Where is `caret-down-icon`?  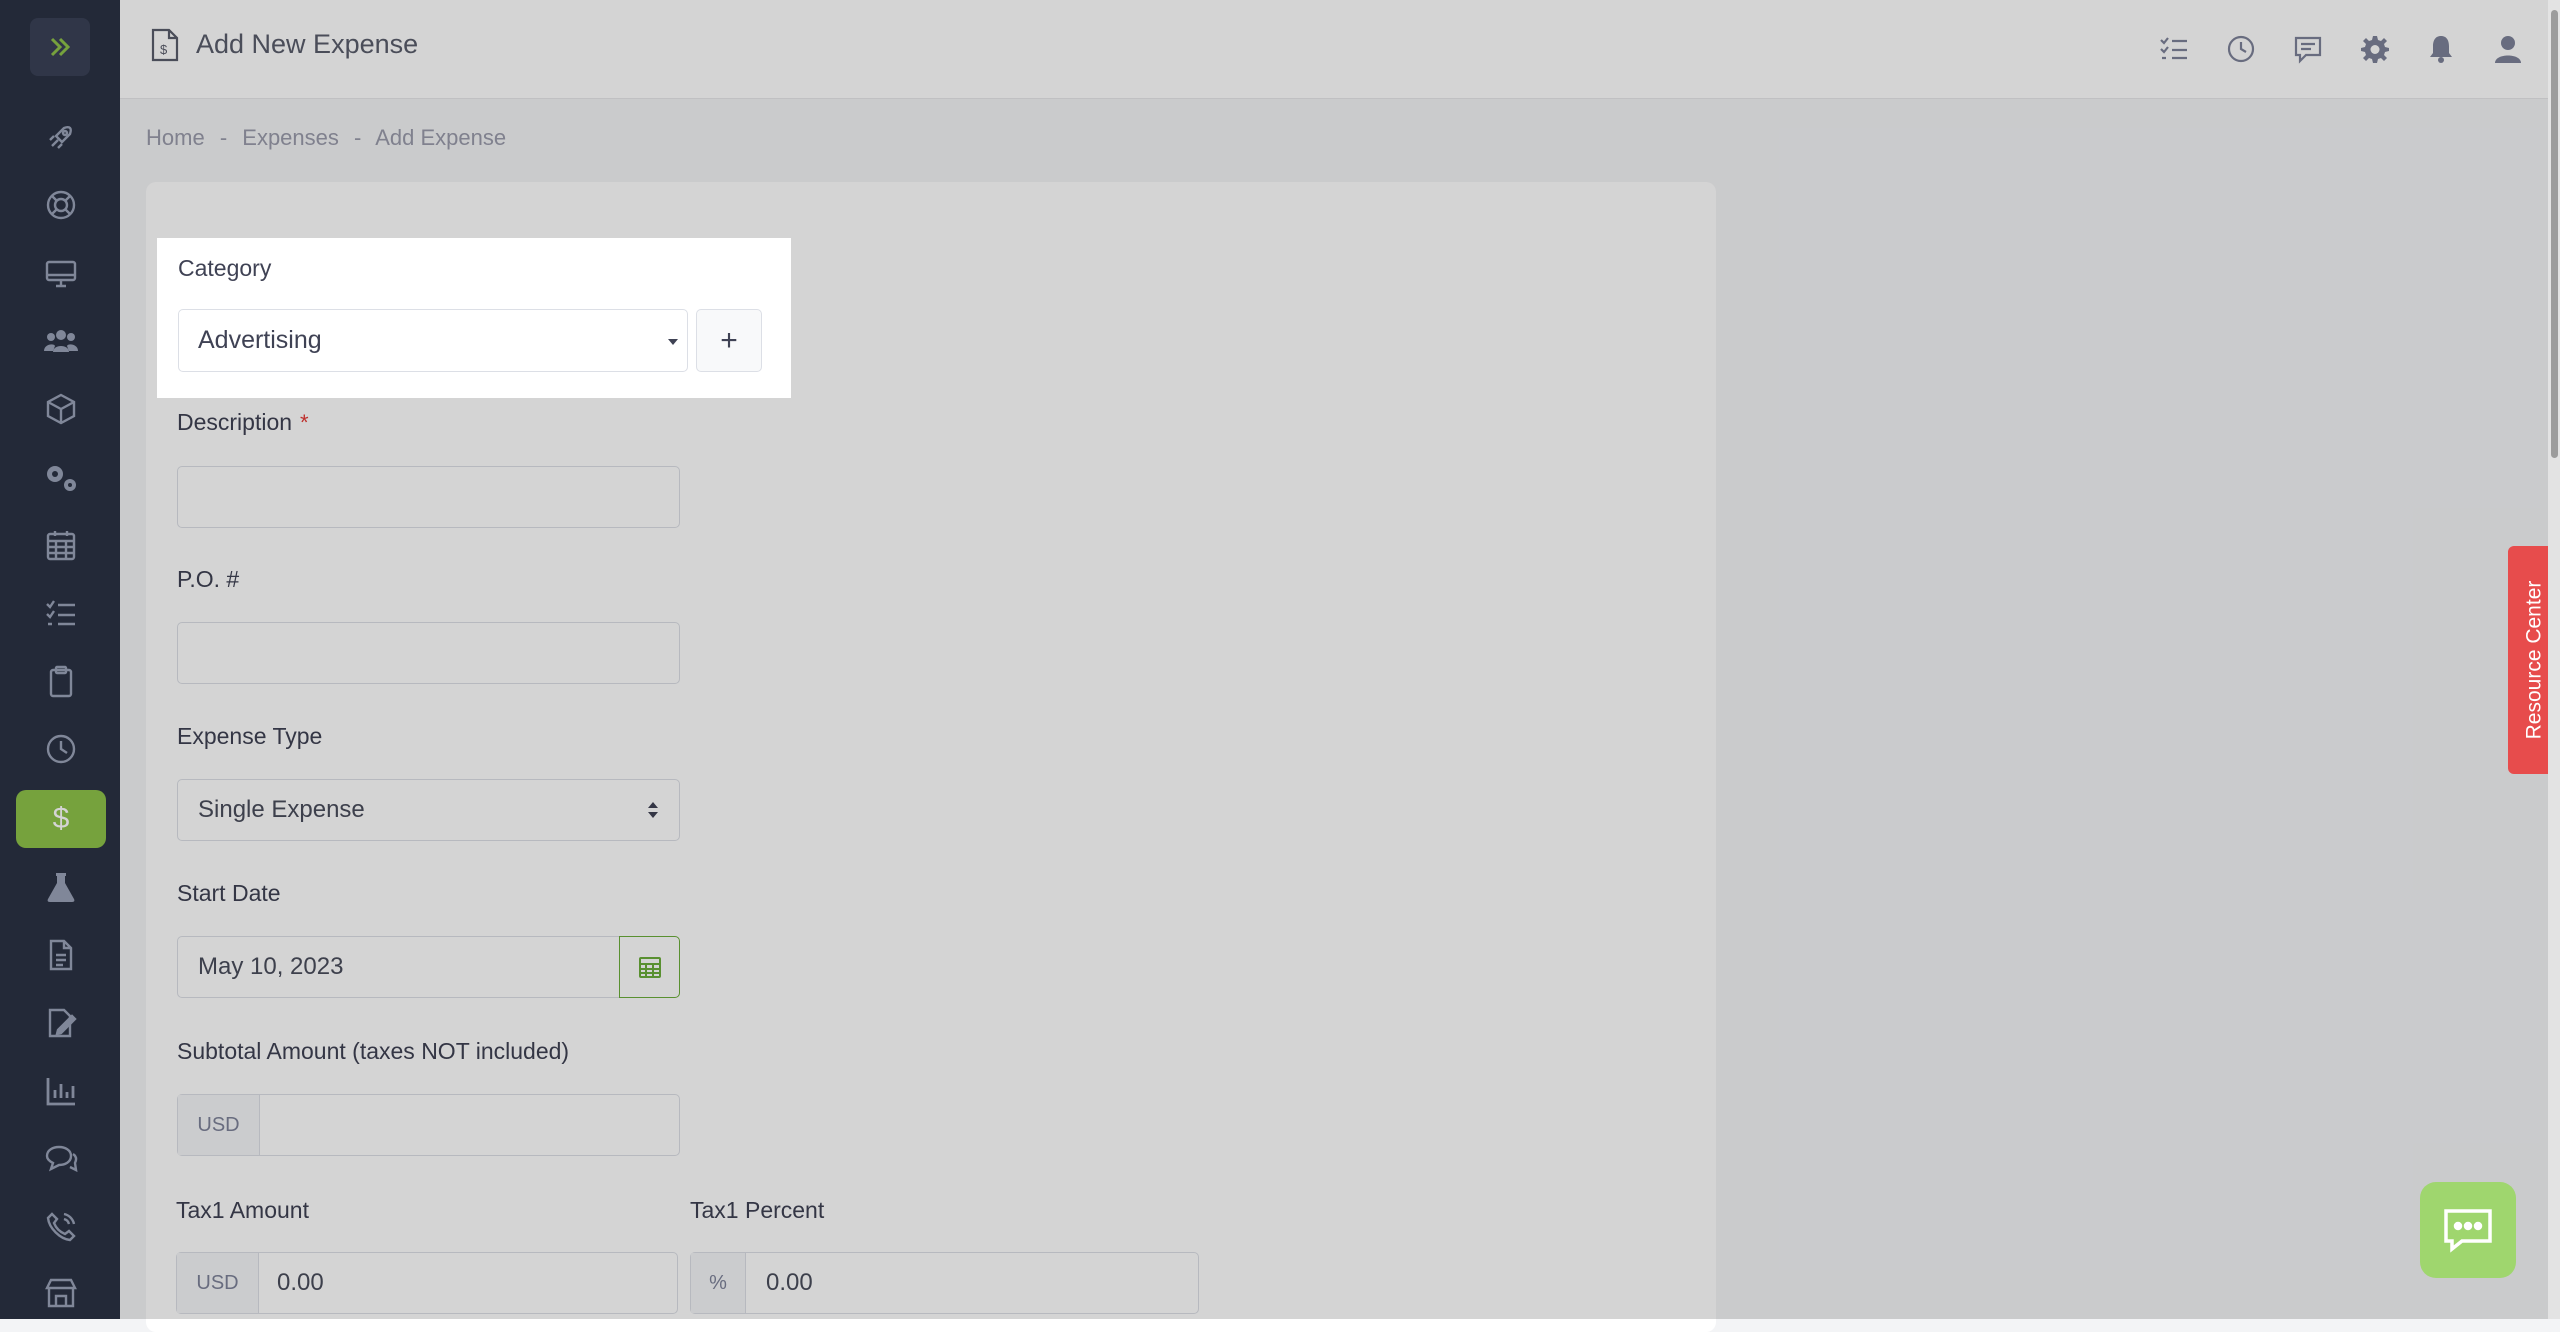
caret-down-icon is located at coordinates (673, 342).